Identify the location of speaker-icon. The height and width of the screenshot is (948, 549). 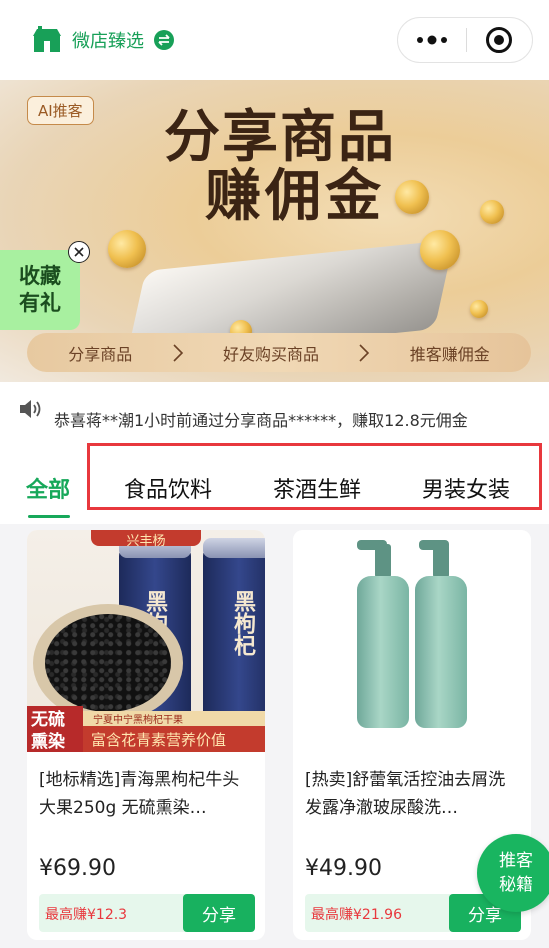
(30, 409).